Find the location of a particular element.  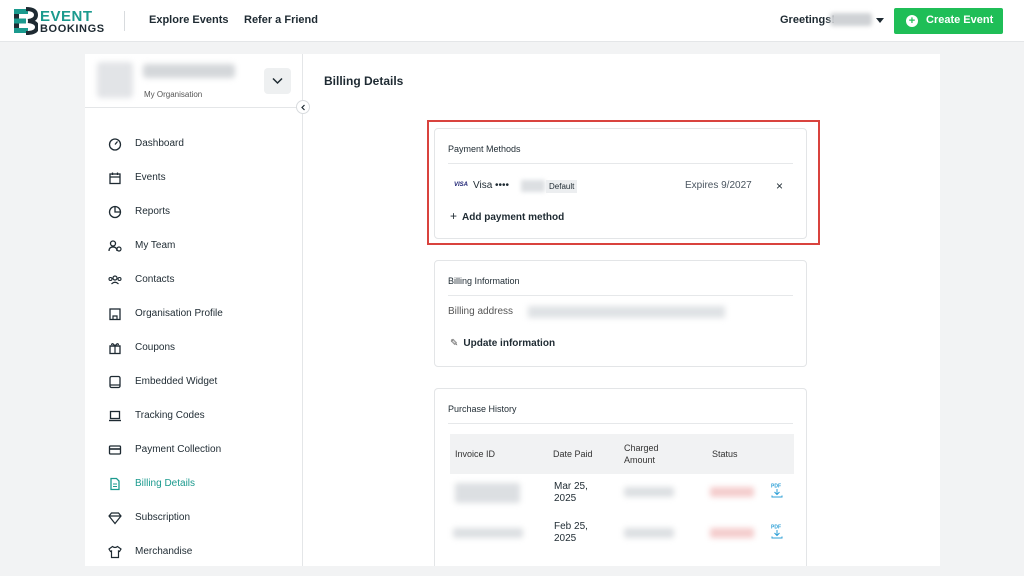

sidebar-item-label: Subscription is located at coordinates (163, 517).